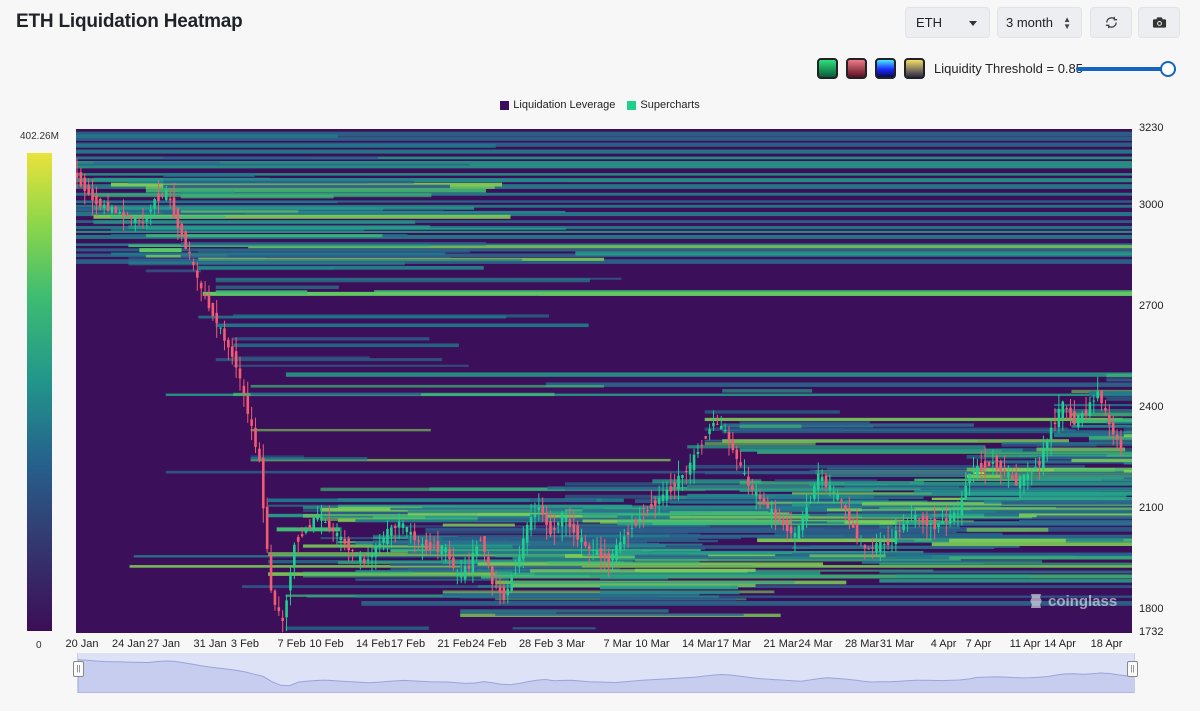 This screenshot has width=1200, height=711. What do you see at coordinates (1159, 22) in the screenshot?
I see `screenshot-button` at bounding box center [1159, 22].